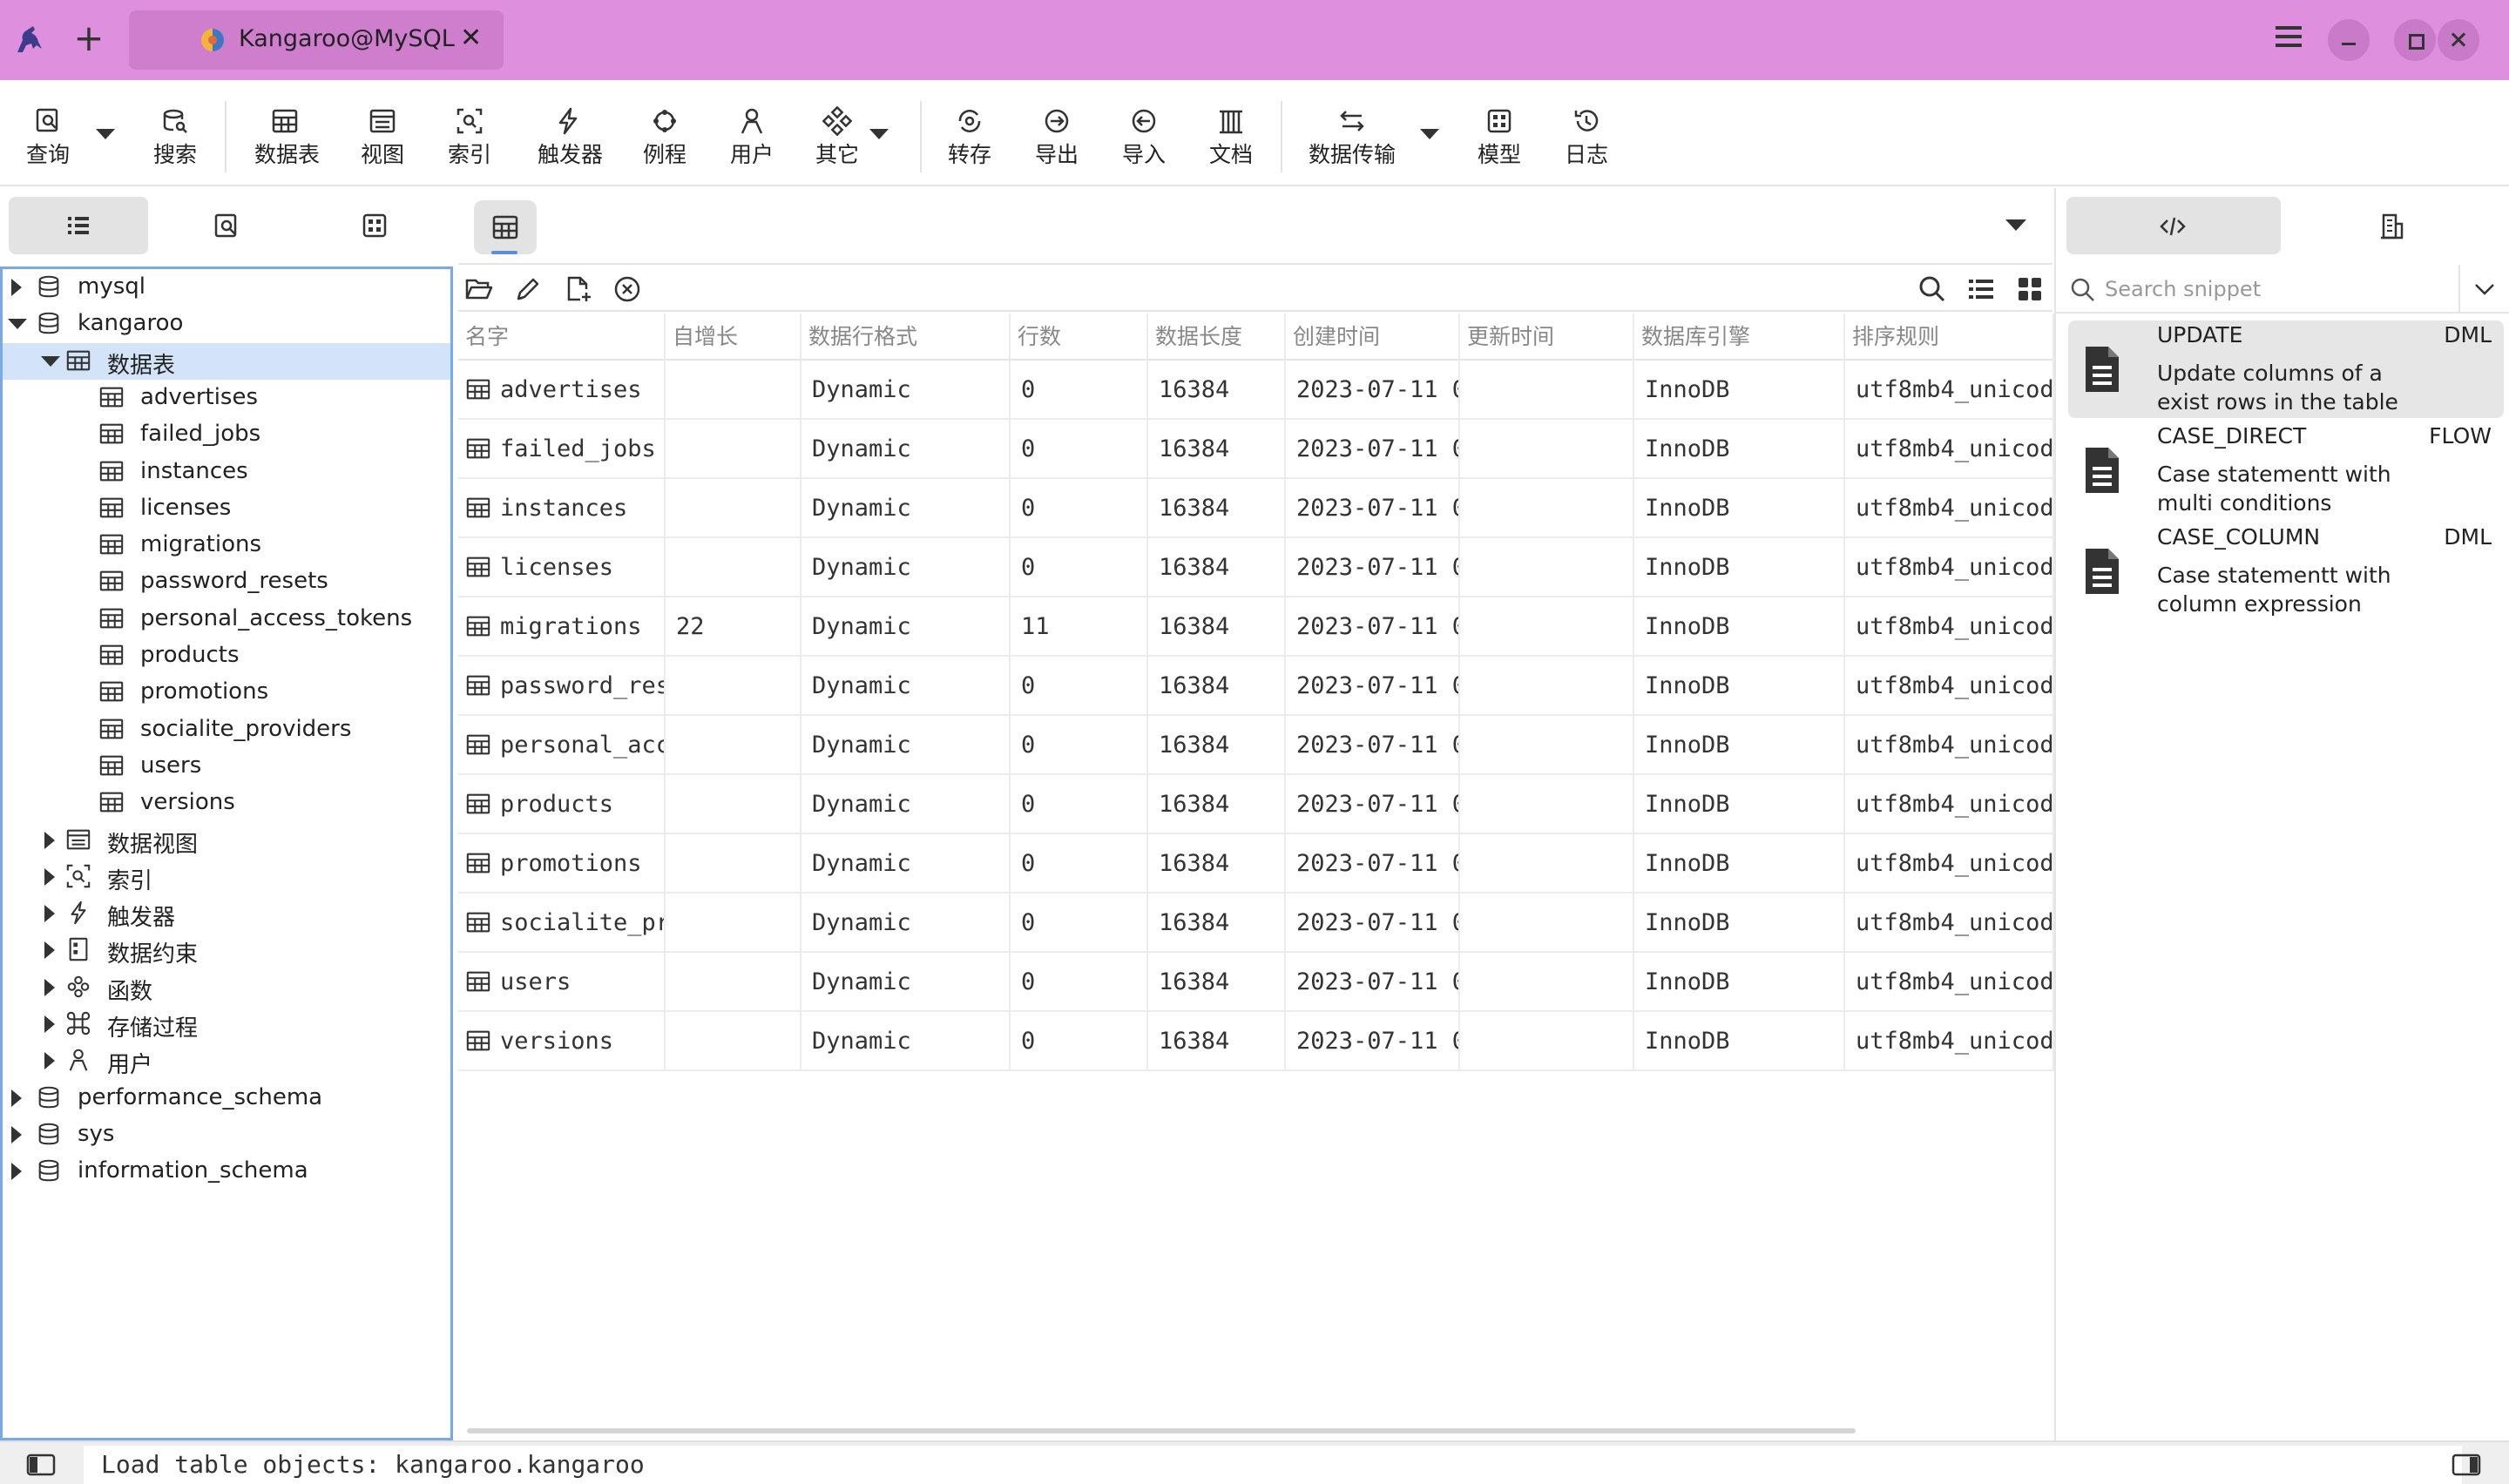  I want to click on snippet-search-input, so click(2261, 290).